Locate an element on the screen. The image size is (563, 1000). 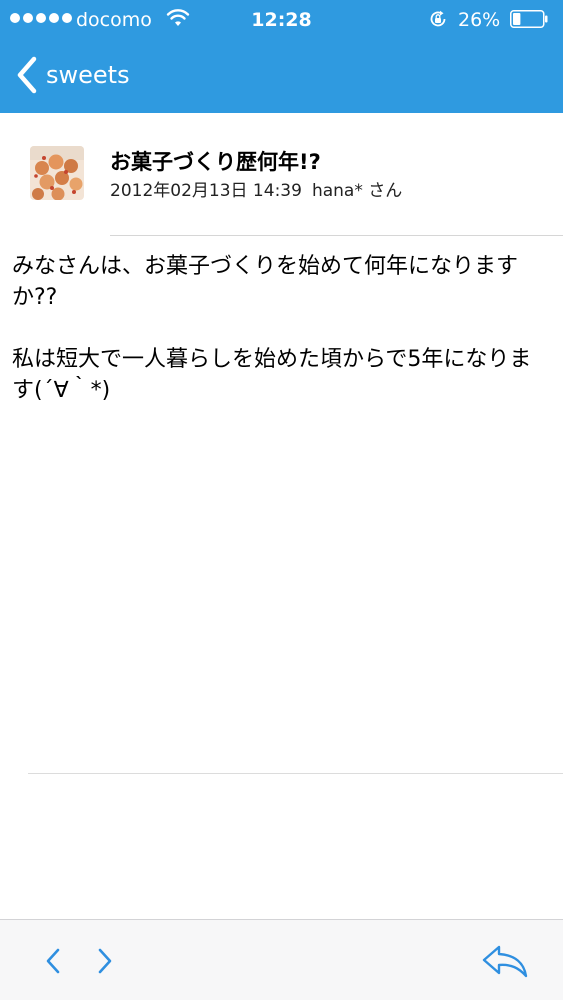
header: docomo 12:28 26% sweets is located at coordinates (281, 56).